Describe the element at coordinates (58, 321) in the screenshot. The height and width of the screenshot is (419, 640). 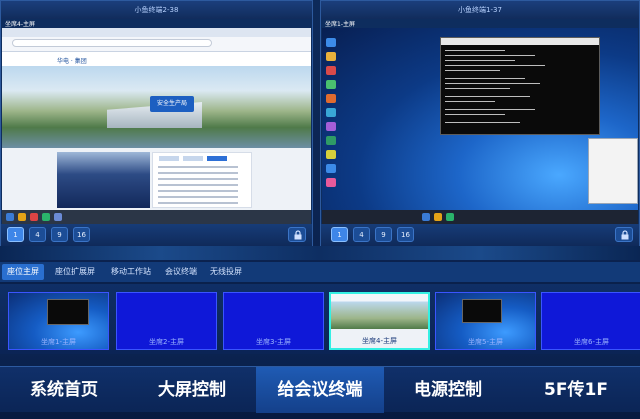
I see `thumb-seat1: 坐席1-主屏` at that location.